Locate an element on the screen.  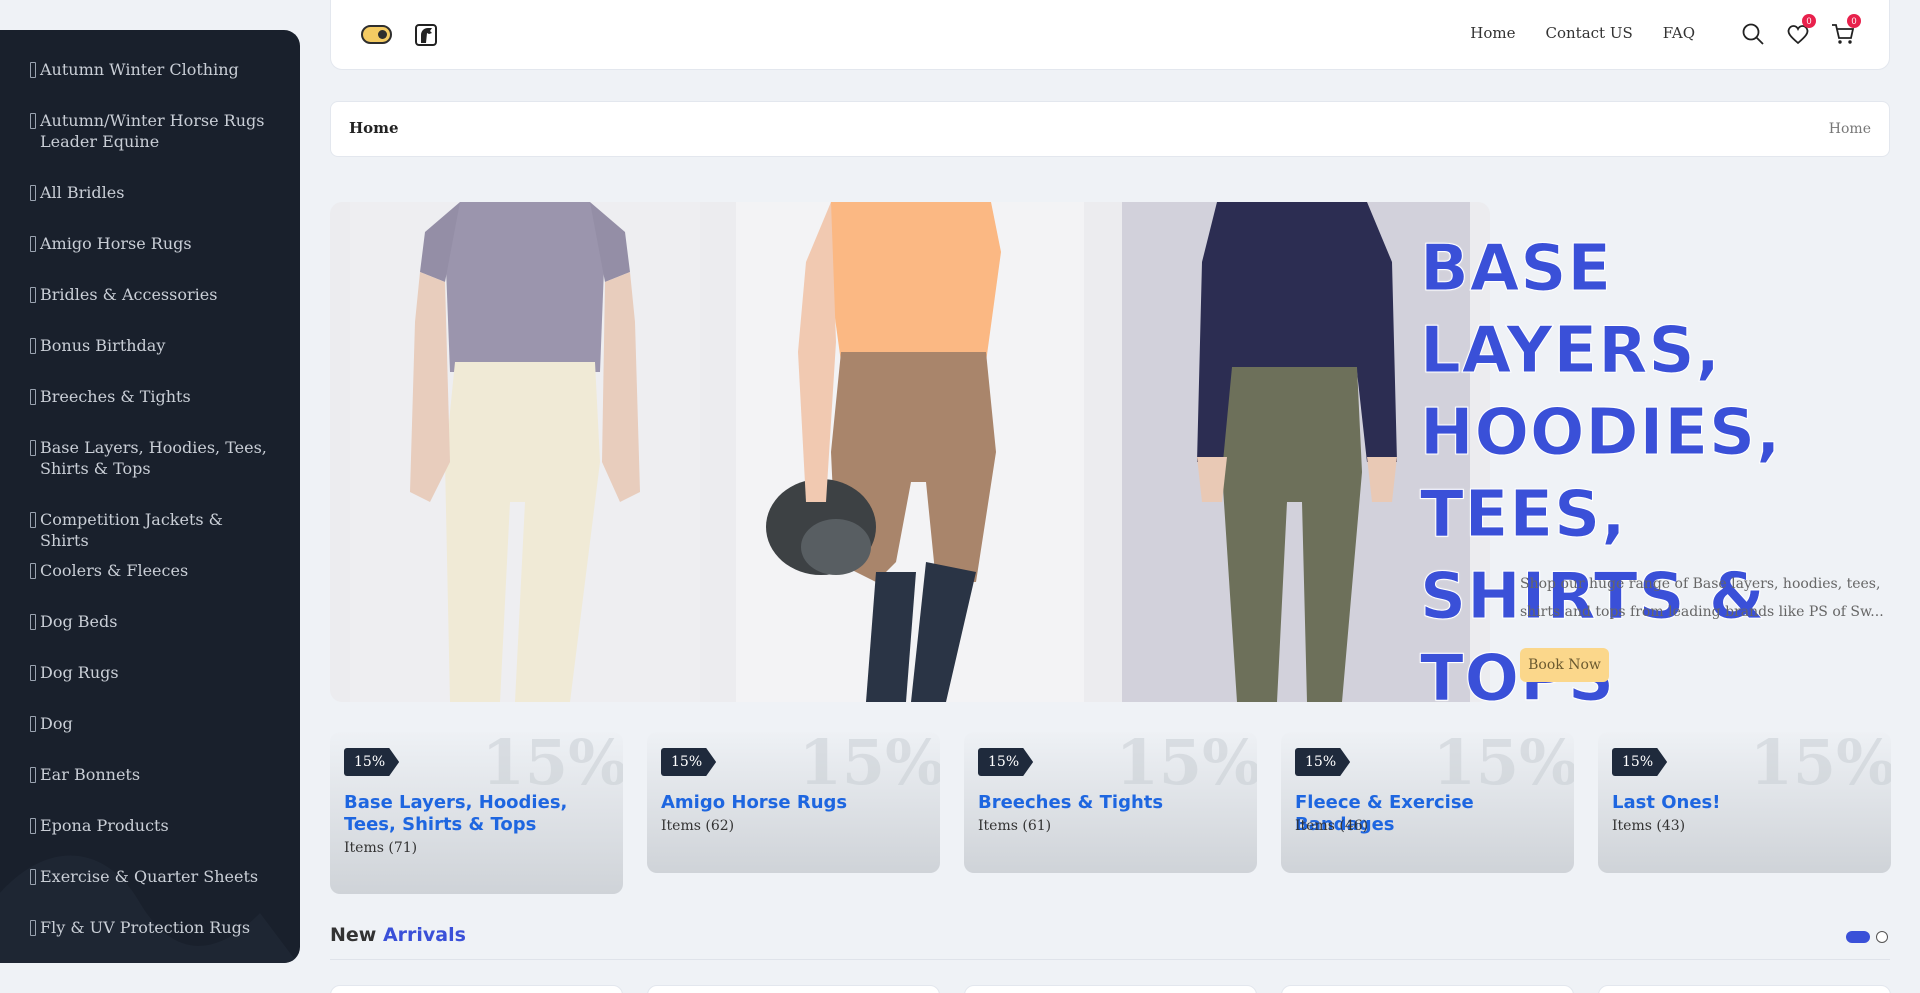
sidebar-item-label: Exercise & Quarter Sheets is located at coordinates (149, 876).